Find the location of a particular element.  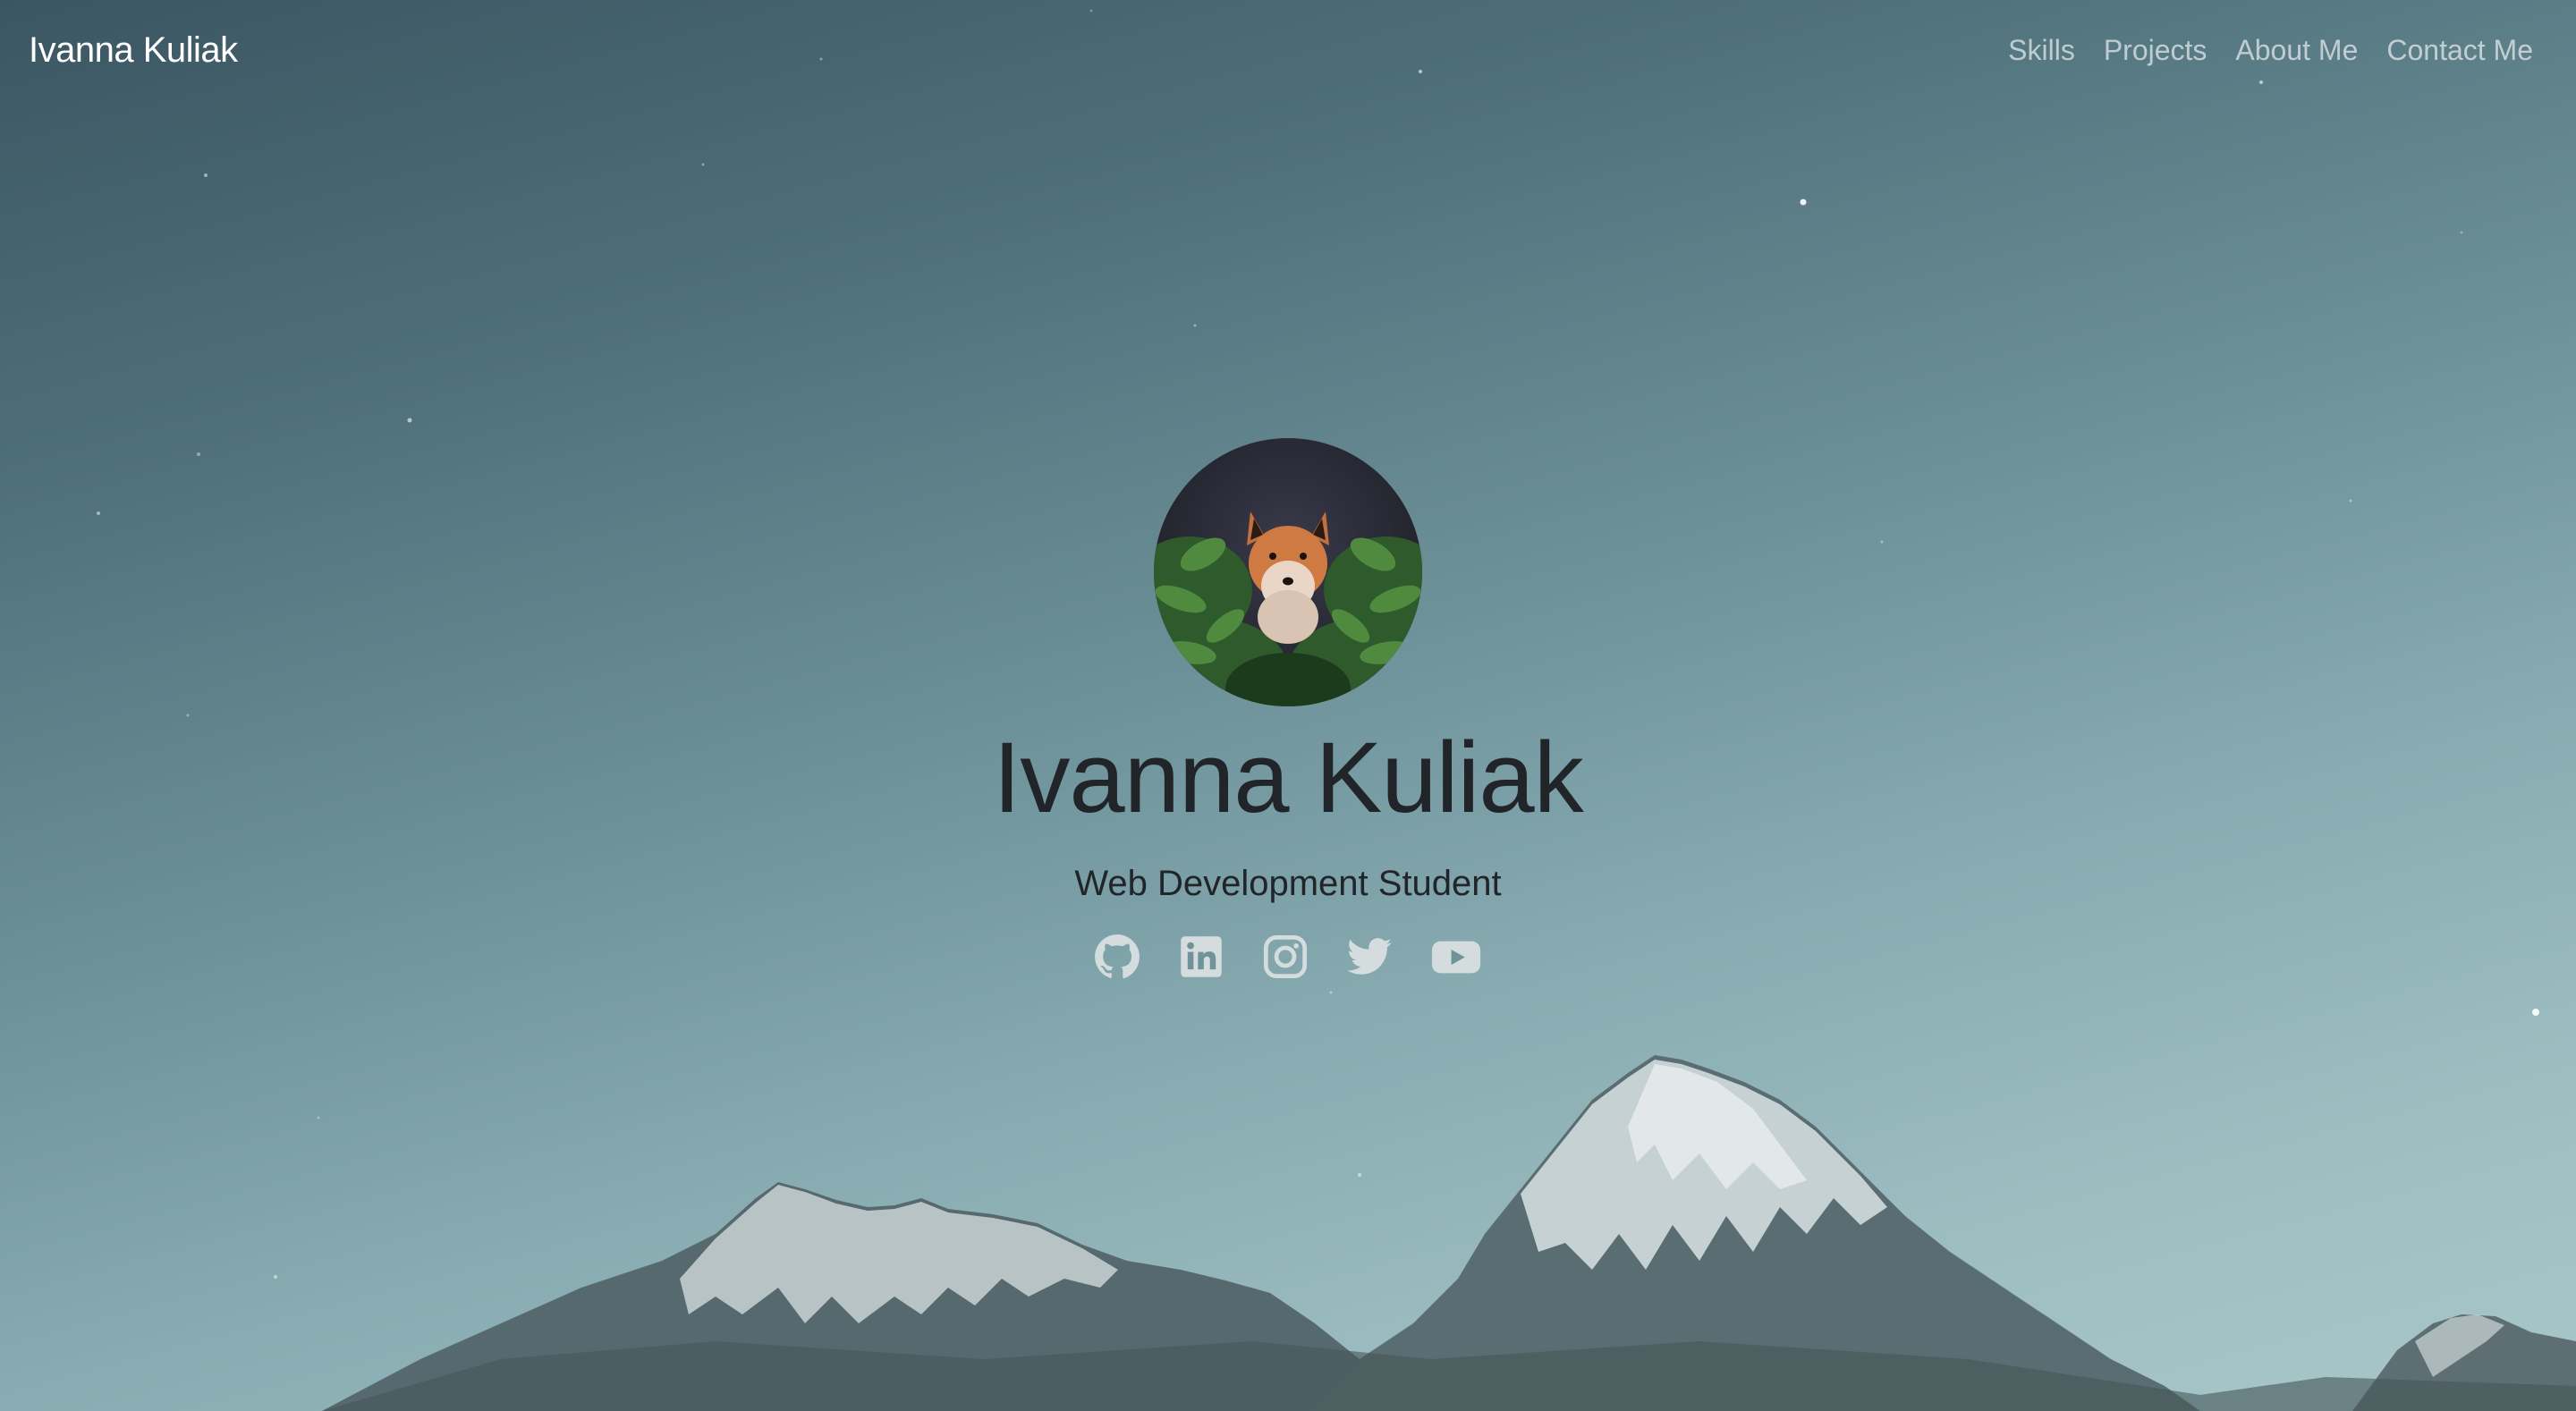

avatar is located at coordinates (1288, 572).